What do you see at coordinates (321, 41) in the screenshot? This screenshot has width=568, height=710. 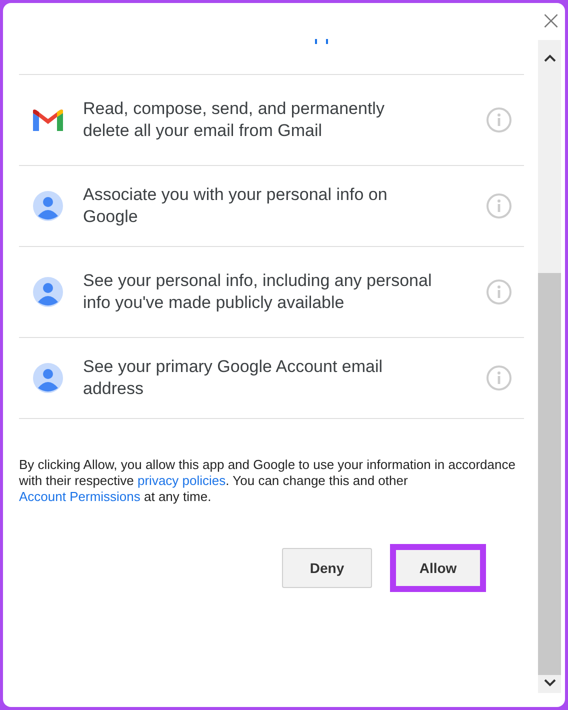 I see `cut-off-text-fragment` at bounding box center [321, 41].